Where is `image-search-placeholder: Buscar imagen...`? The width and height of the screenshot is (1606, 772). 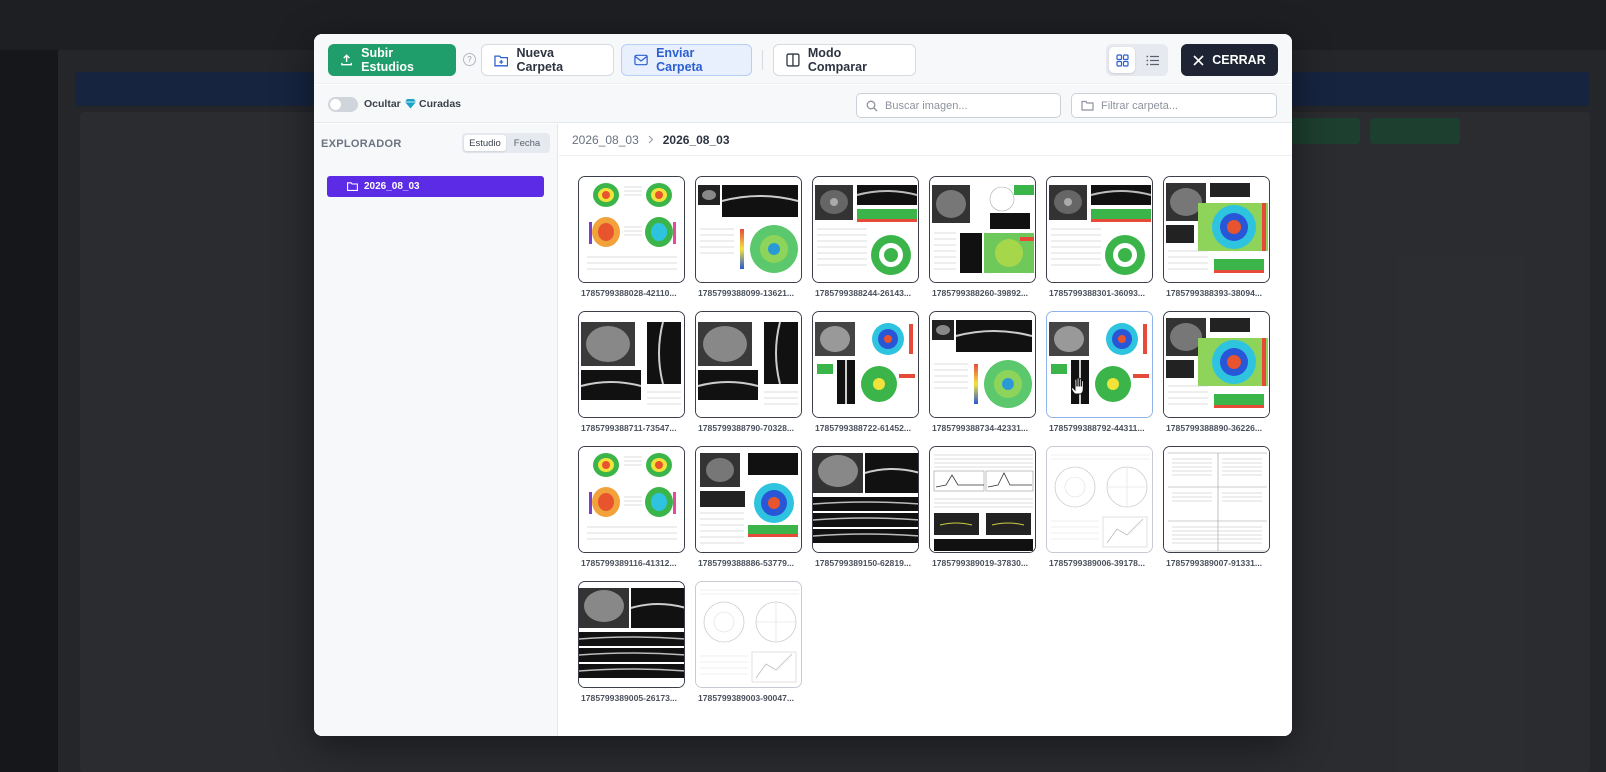 image-search-placeholder: Buscar imagen... is located at coordinates (926, 105).